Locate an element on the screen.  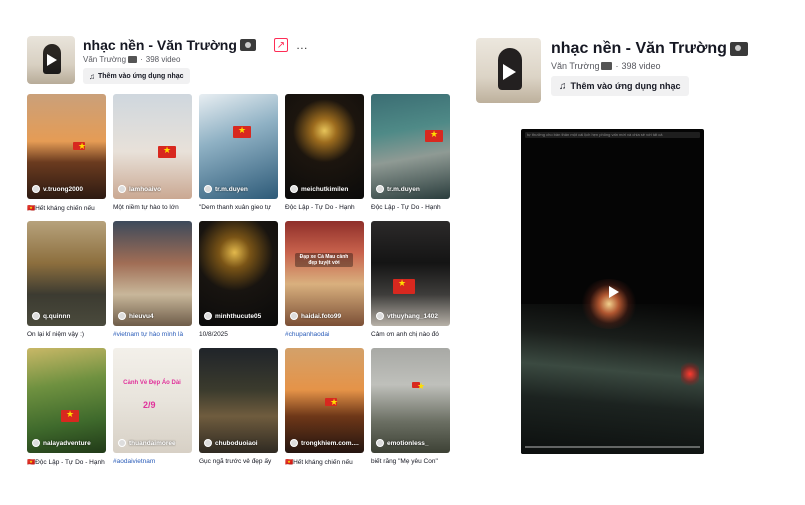
video-card: meichutkimilen Độc Lập - Tự Do - Hạnh is located at coordinates (324, 157).